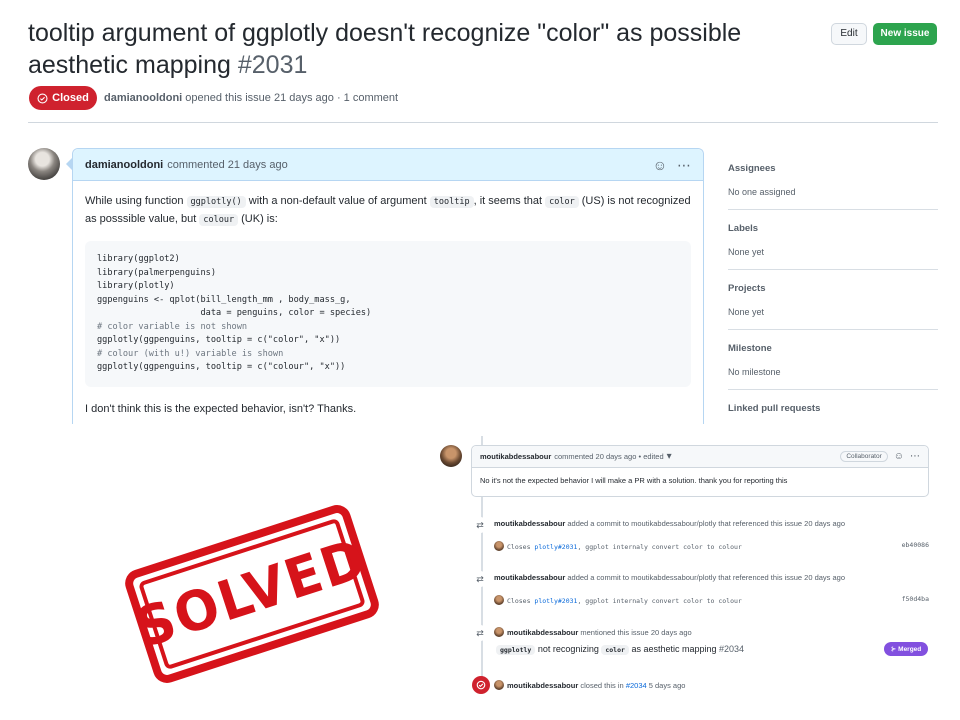  What do you see at coordinates (568, 649) in the screenshot?
I see `pr-text: not recognizing` at bounding box center [568, 649].